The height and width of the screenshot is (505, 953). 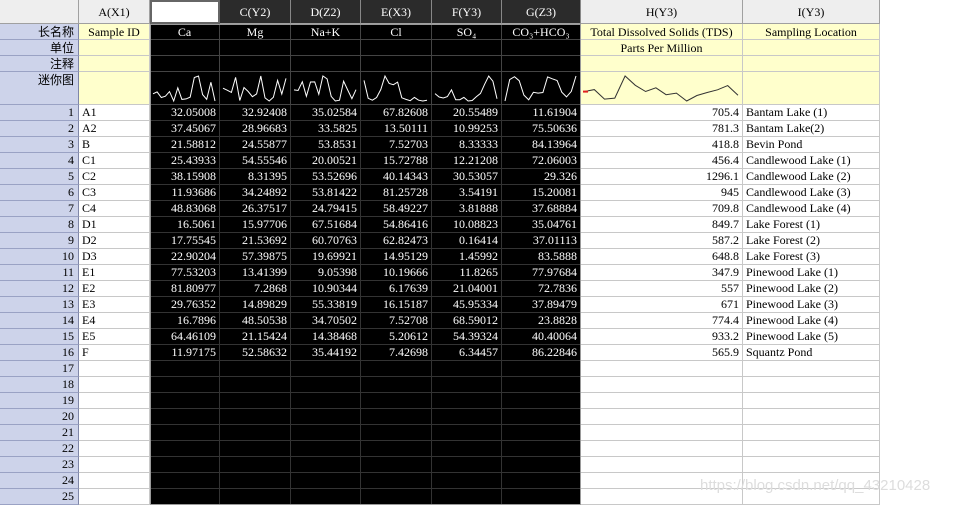 What do you see at coordinates (255, 161) in the screenshot?
I see `data-cell: 54.55546` at bounding box center [255, 161].